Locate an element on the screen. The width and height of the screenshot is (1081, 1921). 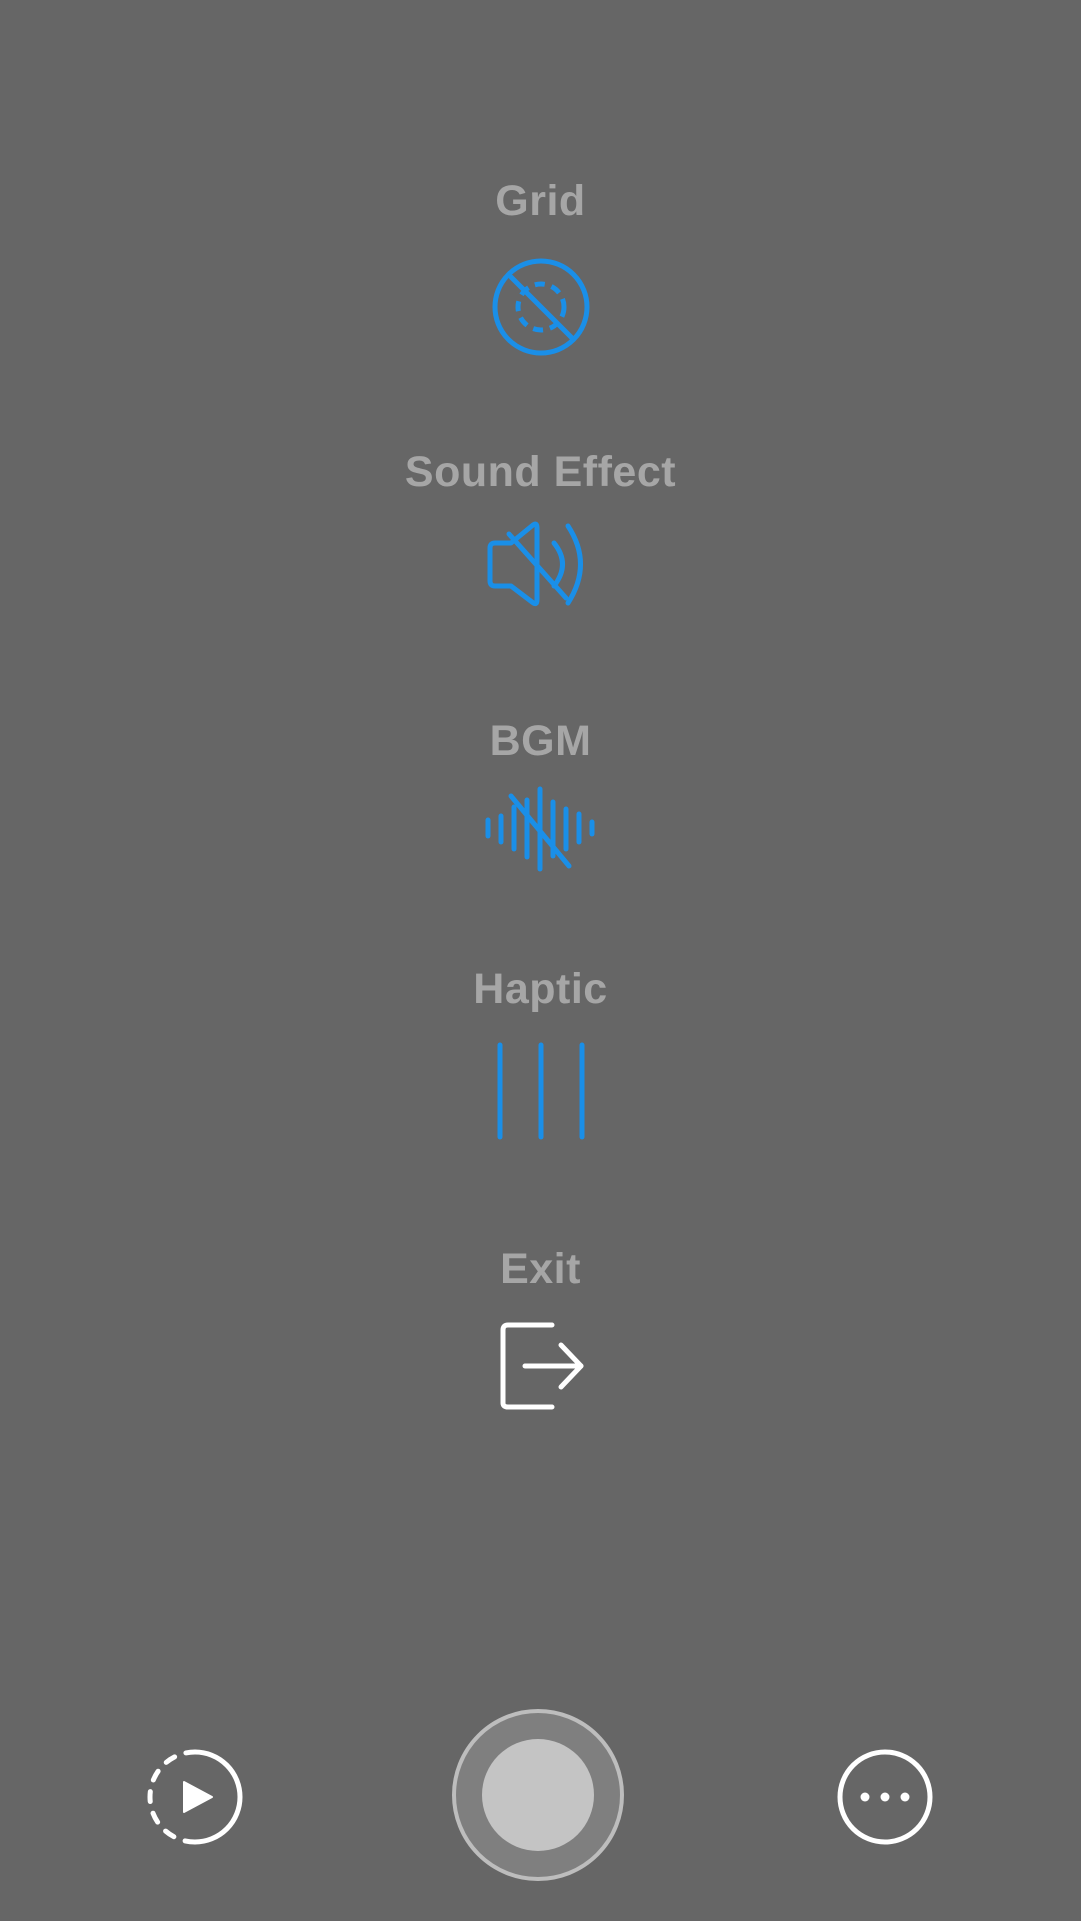
speaker-muted-icon is located at coordinates (541, 566).